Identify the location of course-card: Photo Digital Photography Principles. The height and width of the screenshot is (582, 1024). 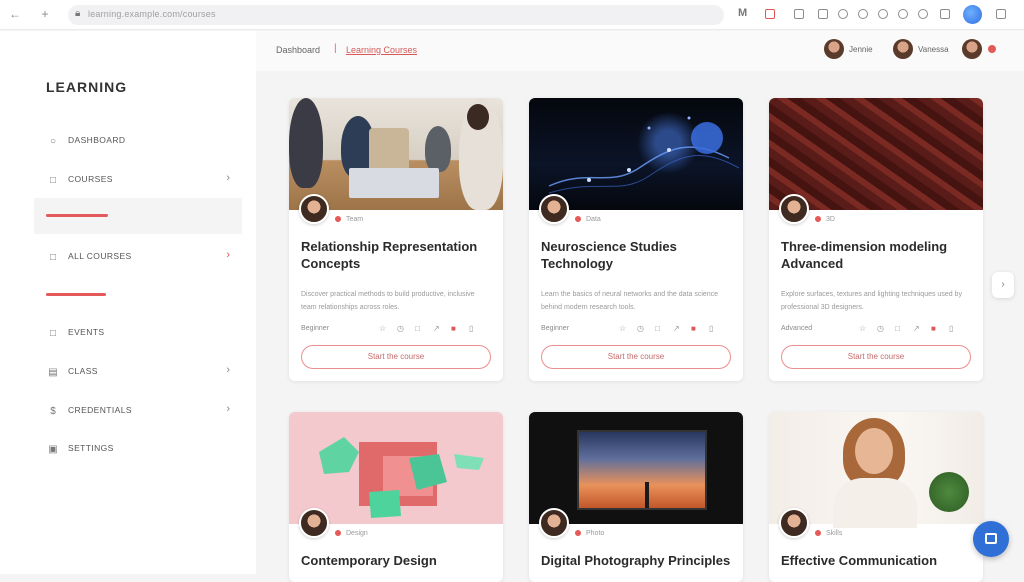
(636, 497).